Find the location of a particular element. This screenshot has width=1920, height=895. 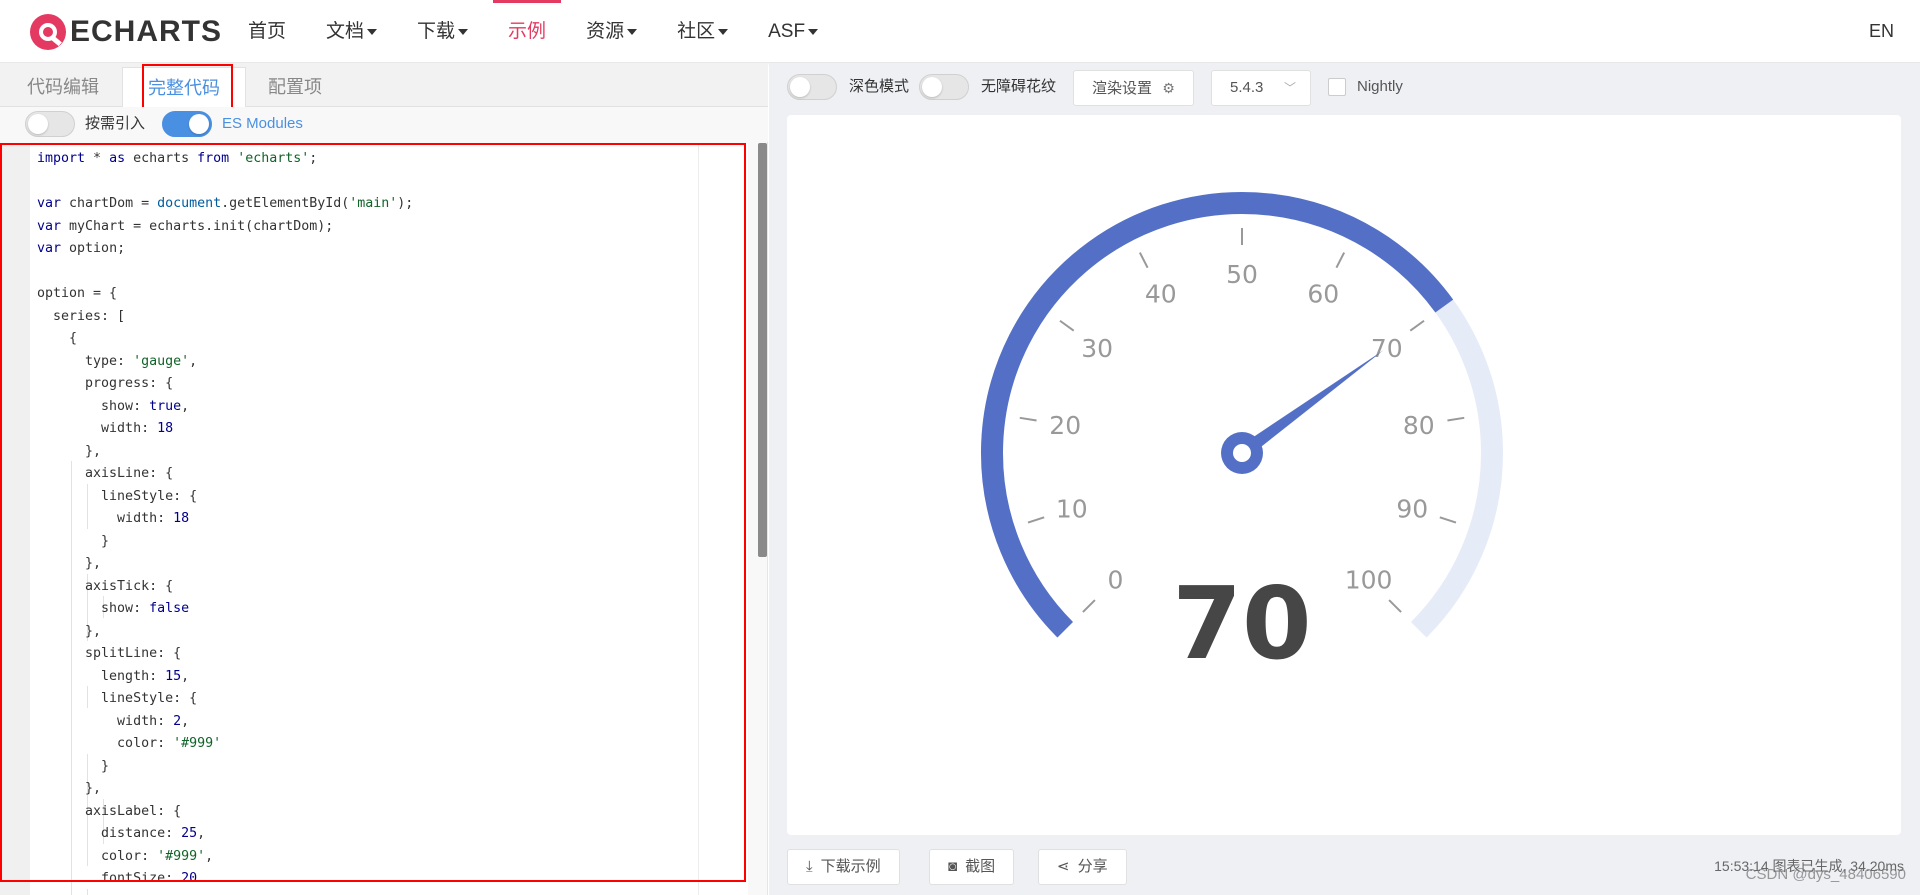

share-label: 分享 is located at coordinates (1092, 866).